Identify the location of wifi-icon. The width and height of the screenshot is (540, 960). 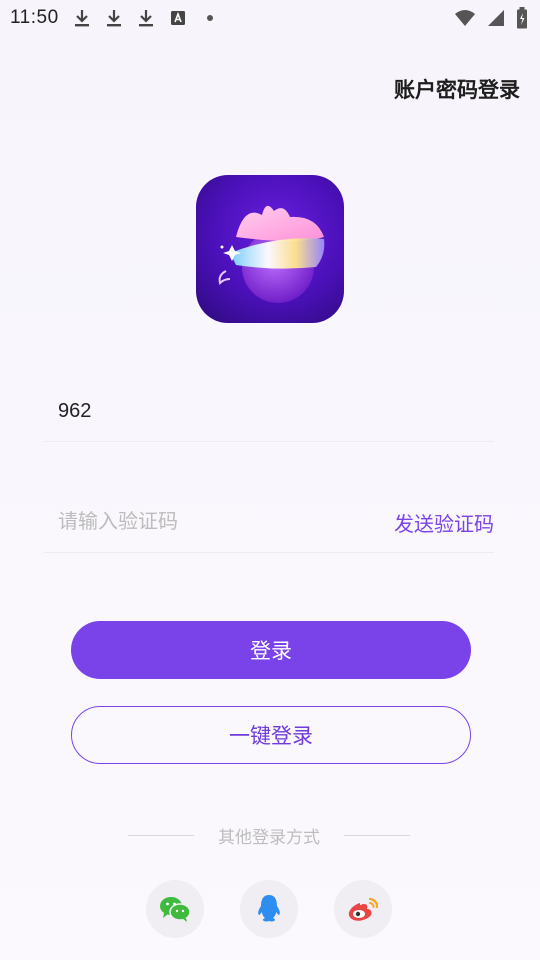
(465, 18).